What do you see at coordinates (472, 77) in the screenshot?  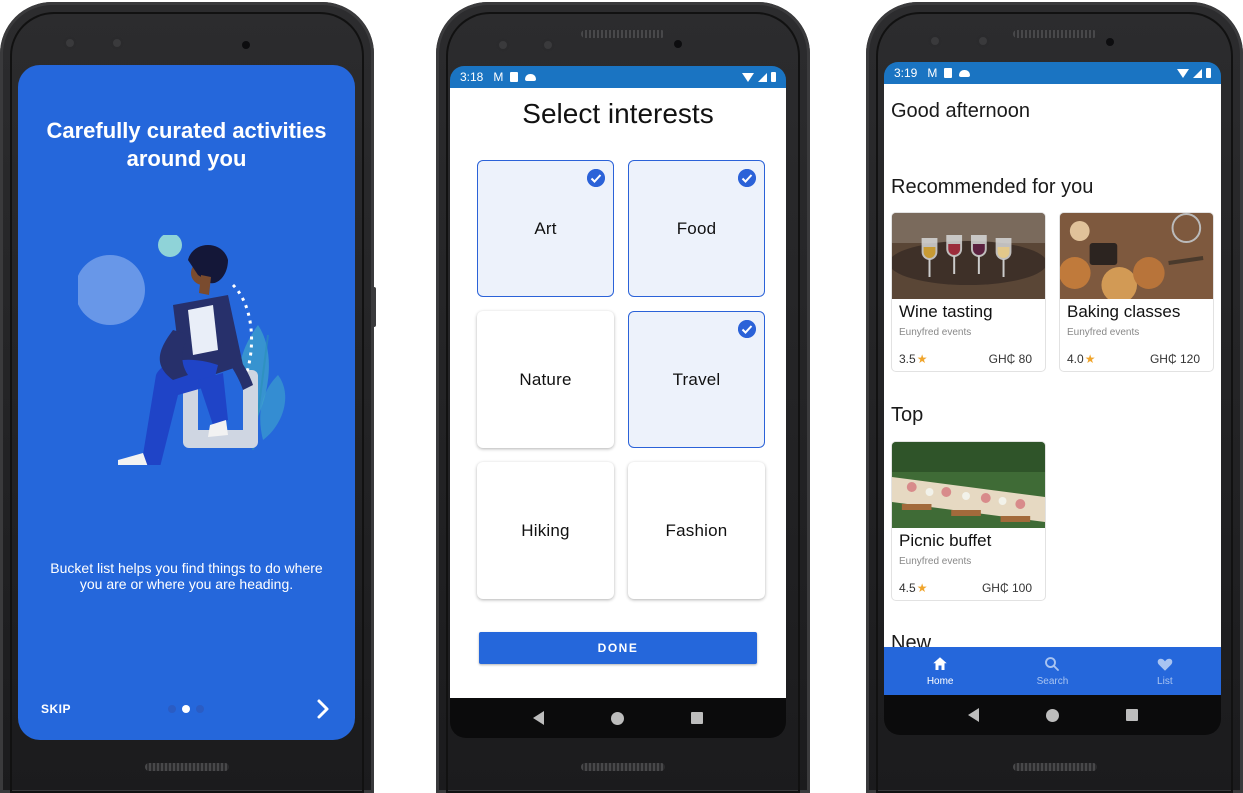 I see `status-time: 3:18` at bounding box center [472, 77].